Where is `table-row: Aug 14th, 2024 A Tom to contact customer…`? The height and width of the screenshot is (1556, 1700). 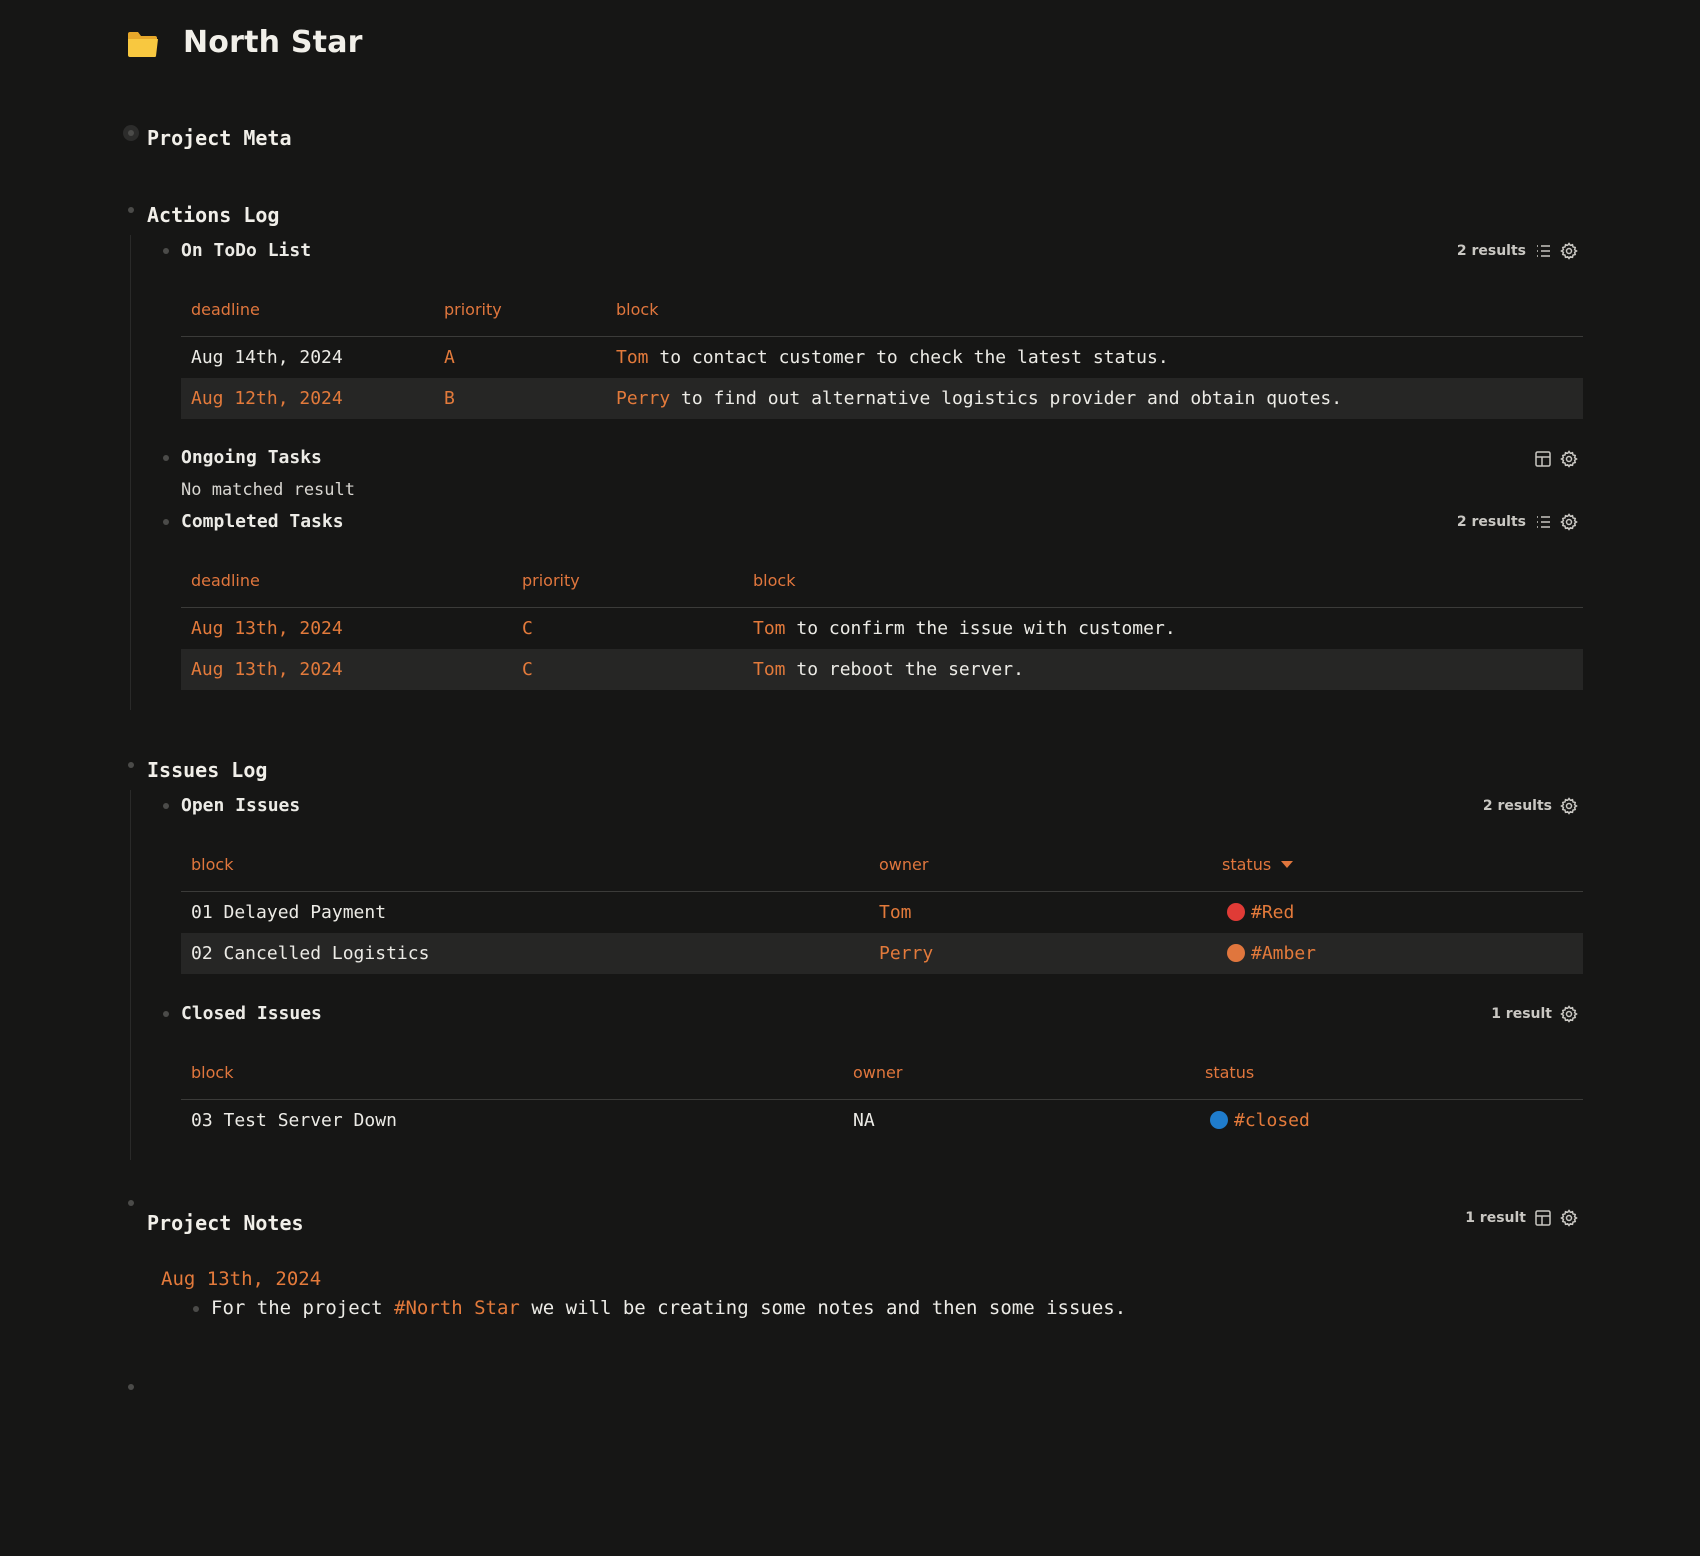
table-row: Aug 14th, 2024 A Tom to contact customer… is located at coordinates (882, 357).